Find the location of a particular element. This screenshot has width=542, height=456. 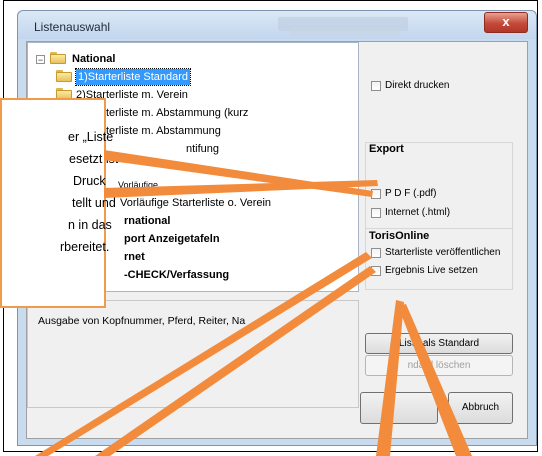

callout-line: Druck is located at coordinates (89, 181).